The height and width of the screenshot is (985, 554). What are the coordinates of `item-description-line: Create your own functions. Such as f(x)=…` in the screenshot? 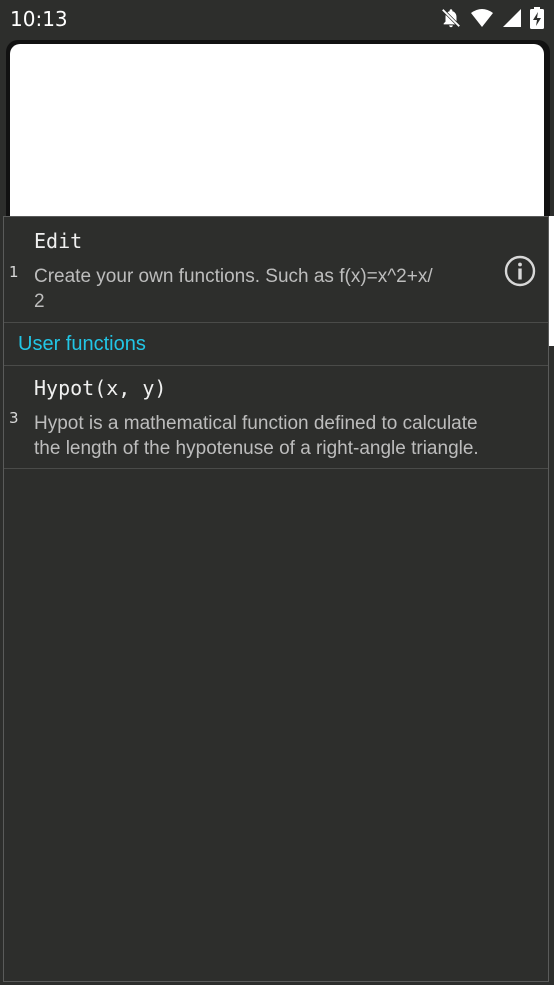 It's located at (233, 276).